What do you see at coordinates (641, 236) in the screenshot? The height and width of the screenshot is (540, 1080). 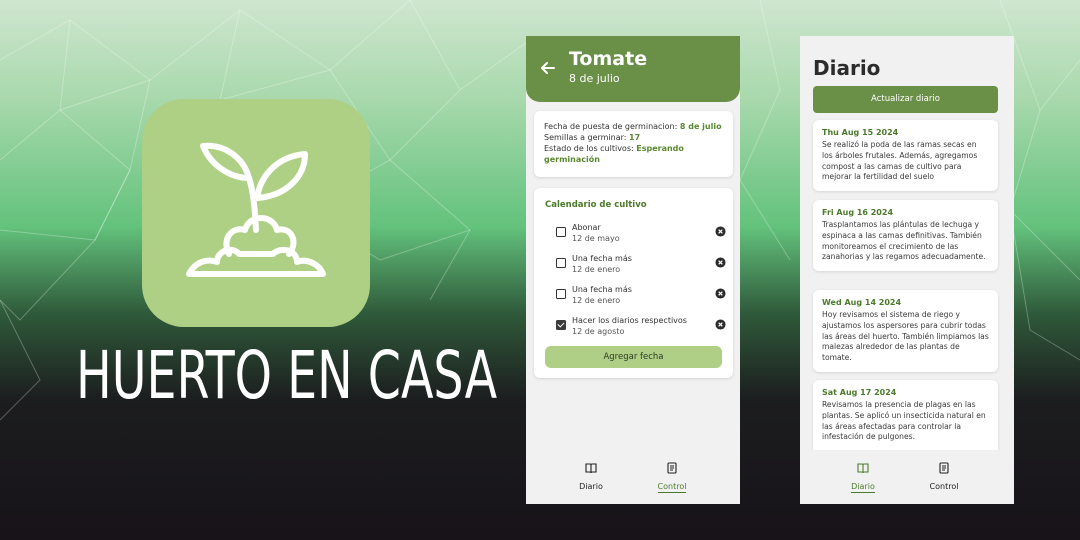 I see `calendar-item: Abonar 12 de mayo` at bounding box center [641, 236].